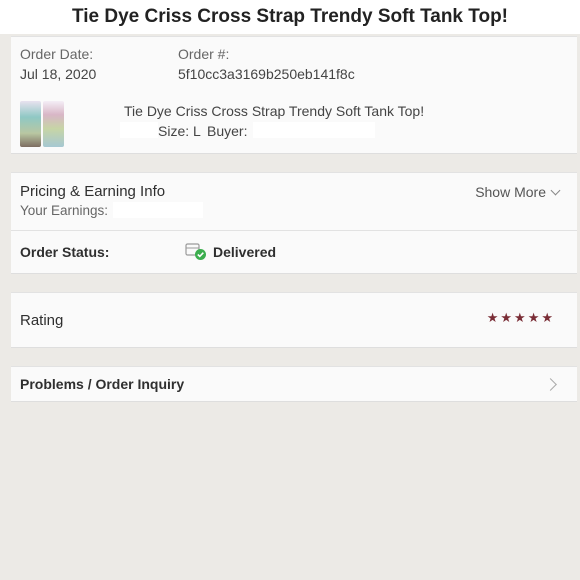 The width and height of the screenshot is (580, 580). What do you see at coordinates (139, 130) in the screenshot?
I see `redacted-block` at bounding box center [139, 130].